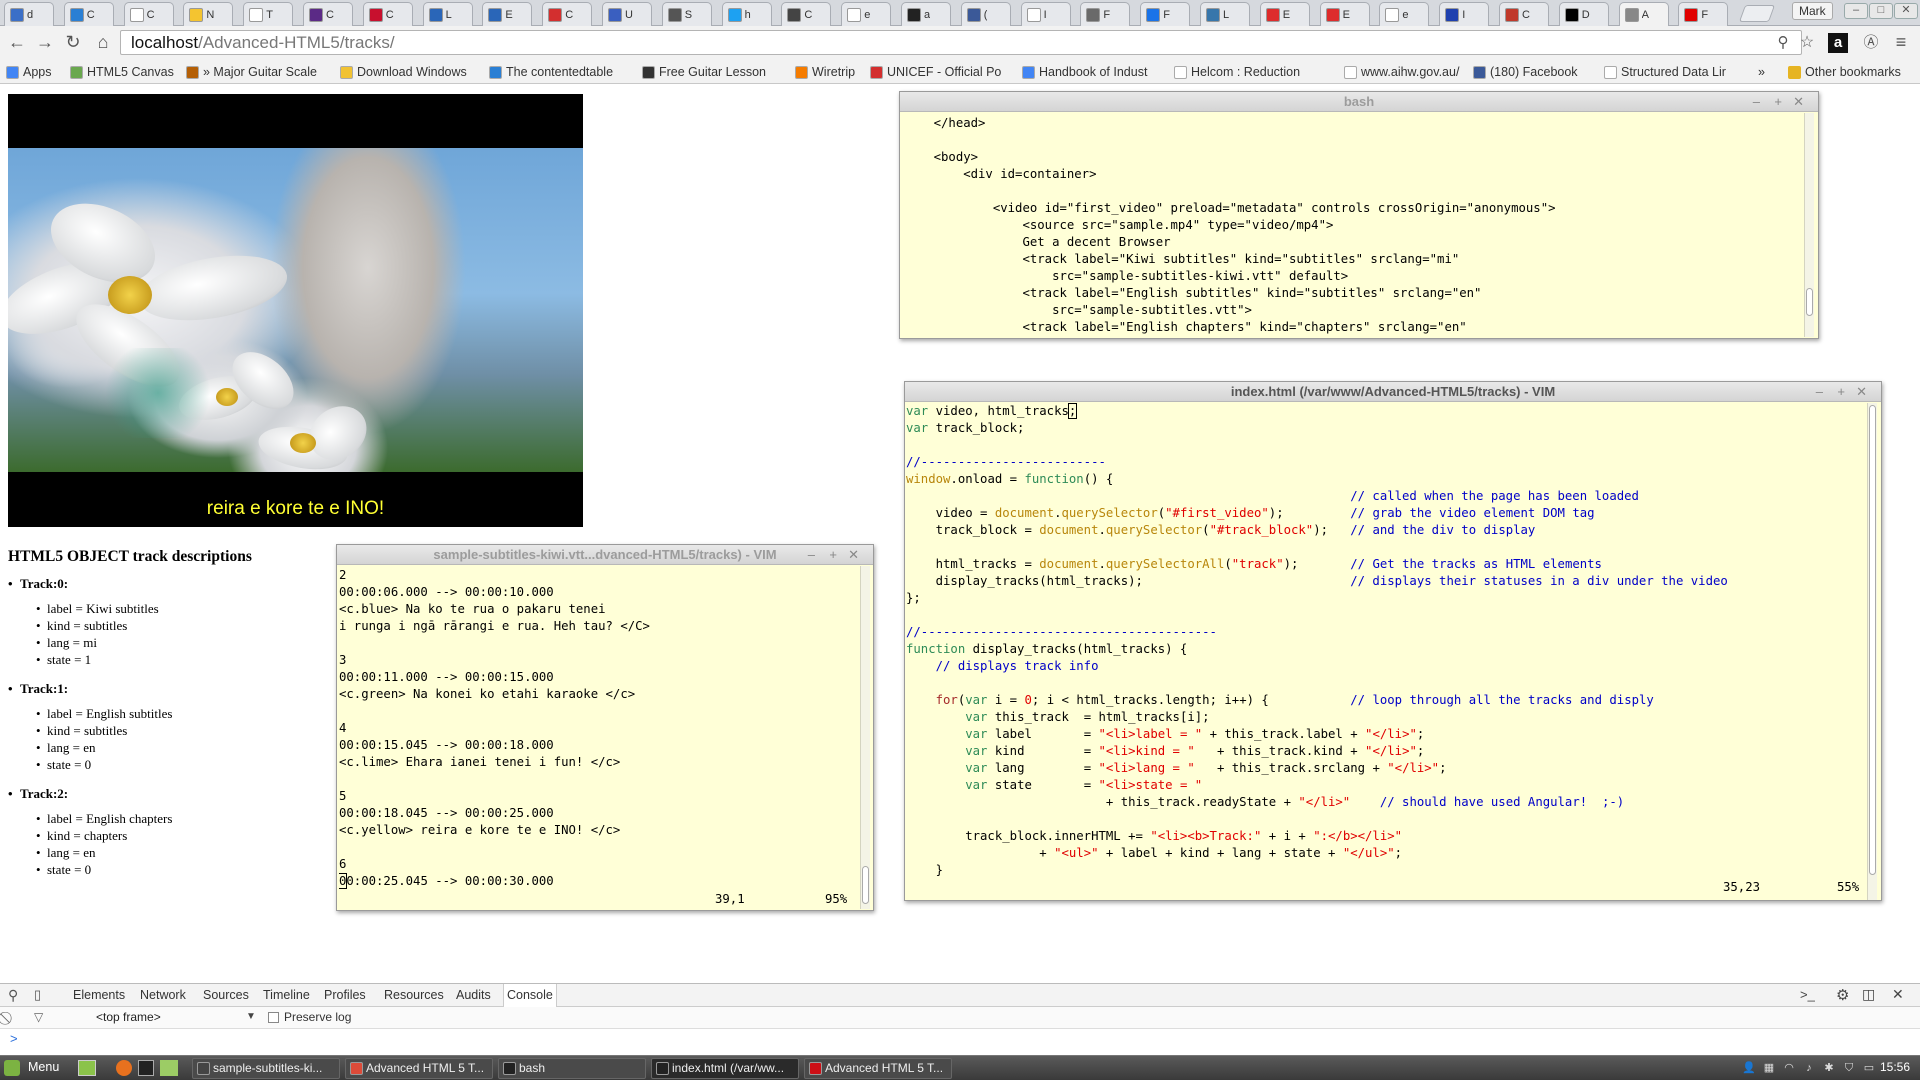 Image resolution: width=1920 pixels, height=1080 pixels. I want to click on device-mode-icon: ▯, so click(37, 995).